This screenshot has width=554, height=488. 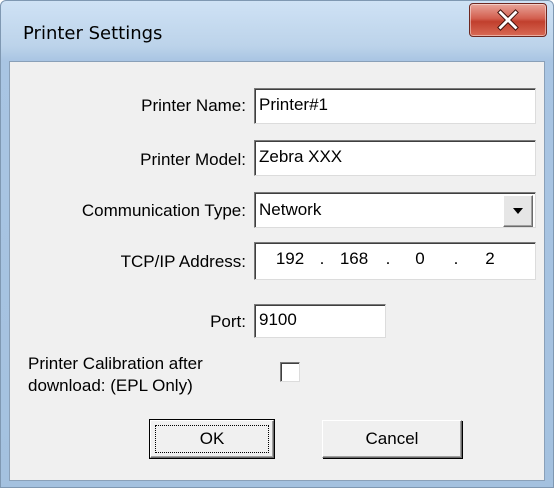 I want to click on tcp-ip-address-label: TCP/IP Address:, so click(x=183, y=261).